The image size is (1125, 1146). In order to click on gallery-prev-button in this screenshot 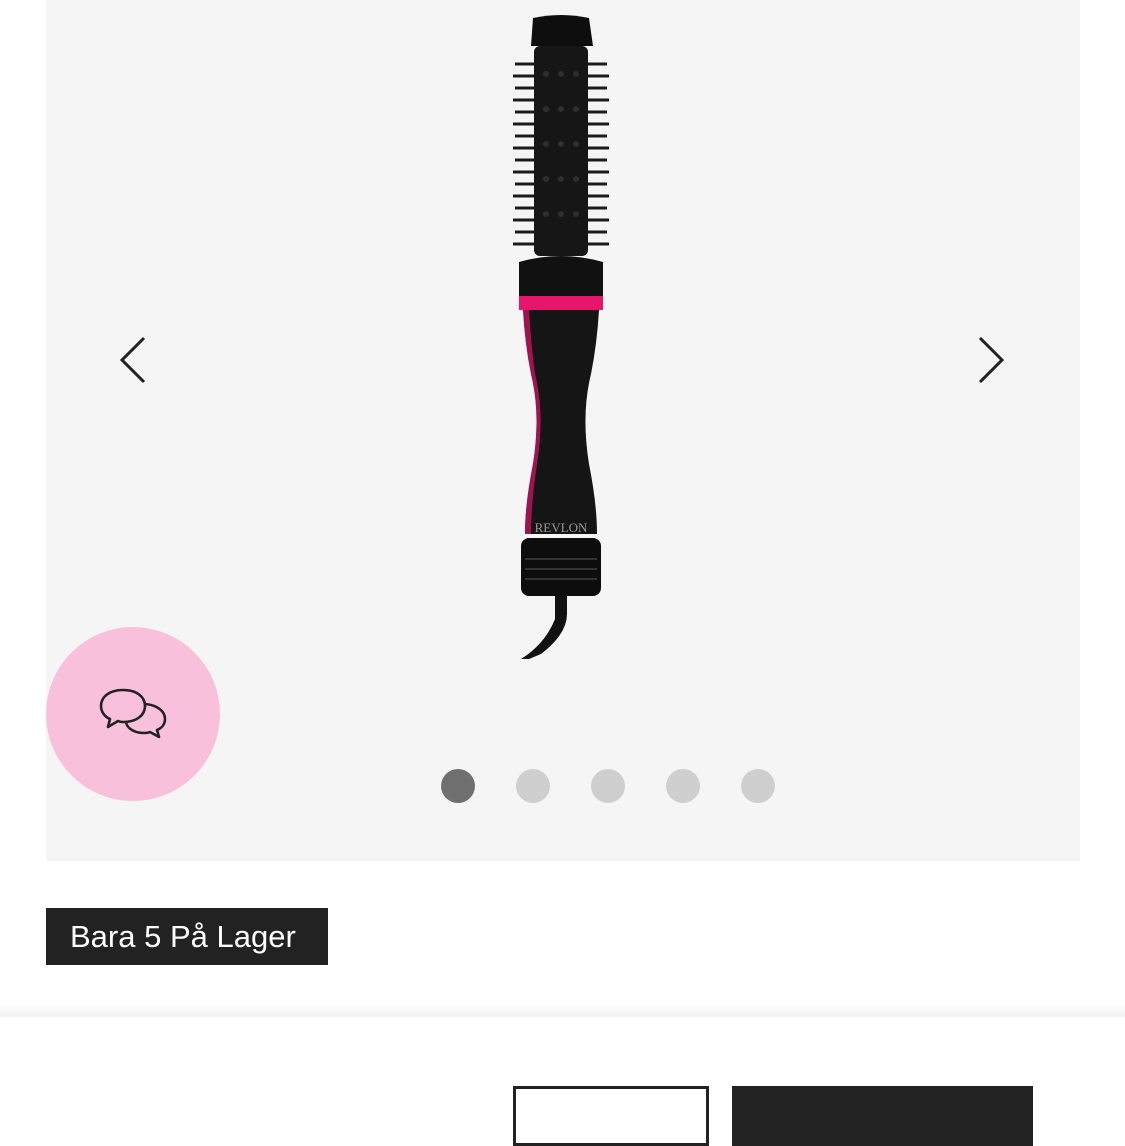, I will do `click(134, 360)`.